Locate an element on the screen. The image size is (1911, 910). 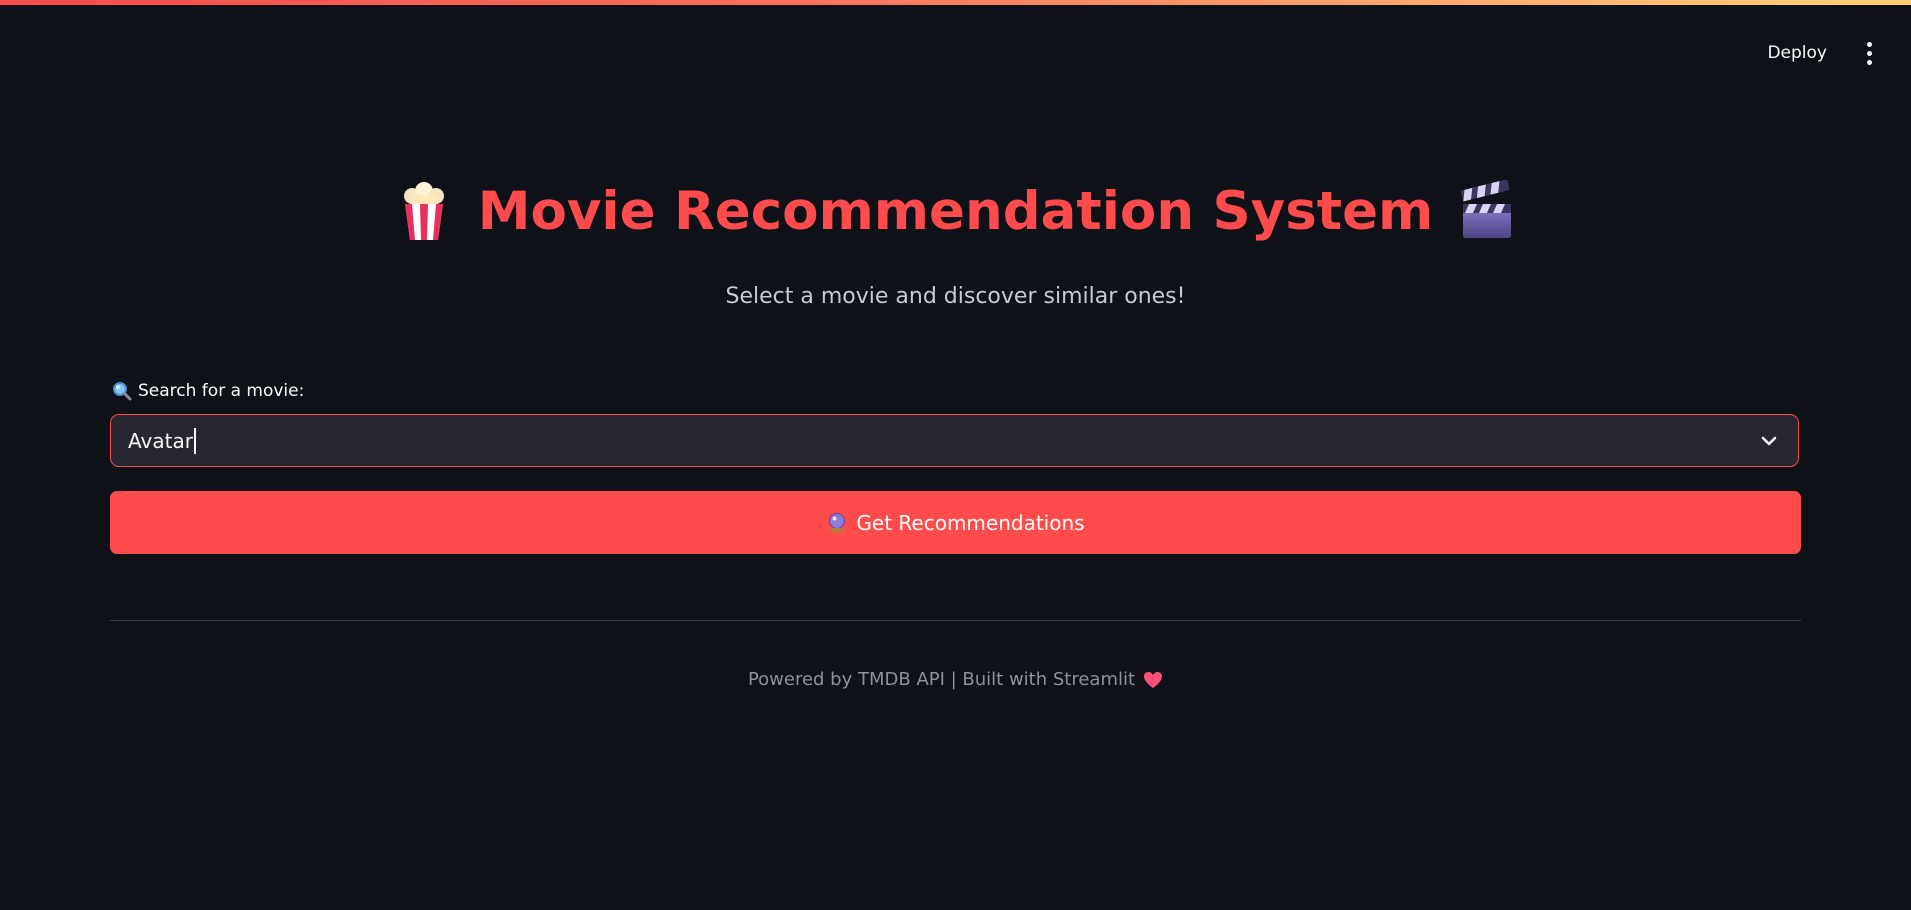
page-title: Movie Recommendation System is located at coordinates (955, 211).